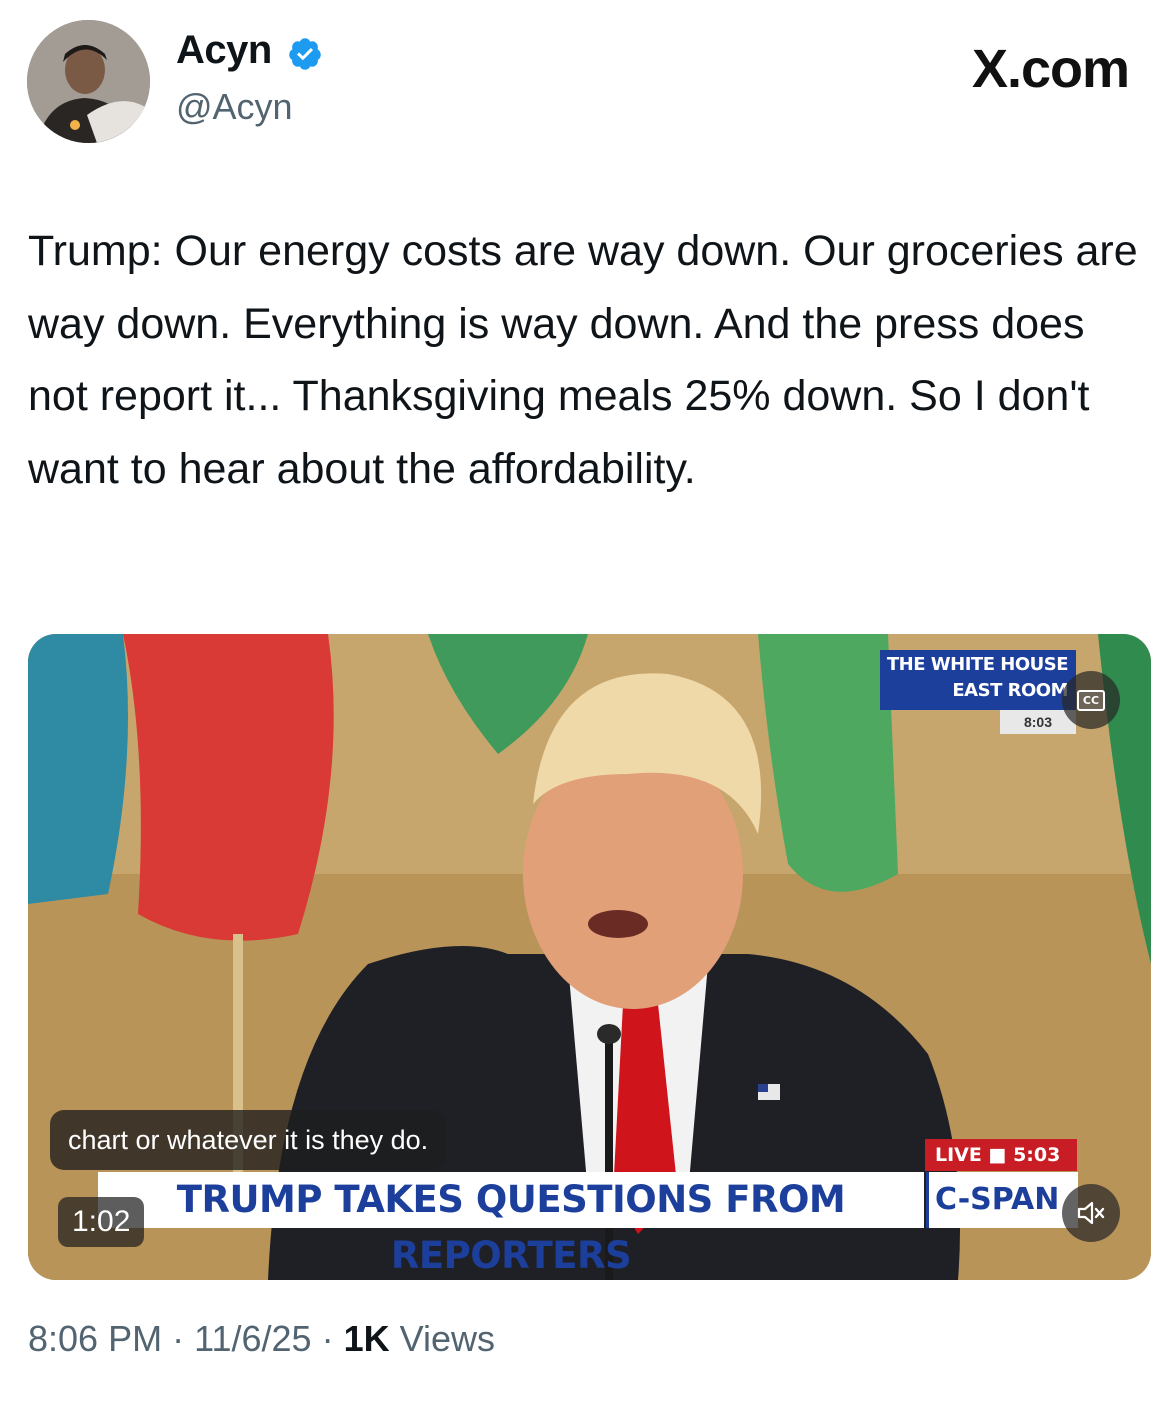  I want to click on views-count: 1K, so click(366, 1338).